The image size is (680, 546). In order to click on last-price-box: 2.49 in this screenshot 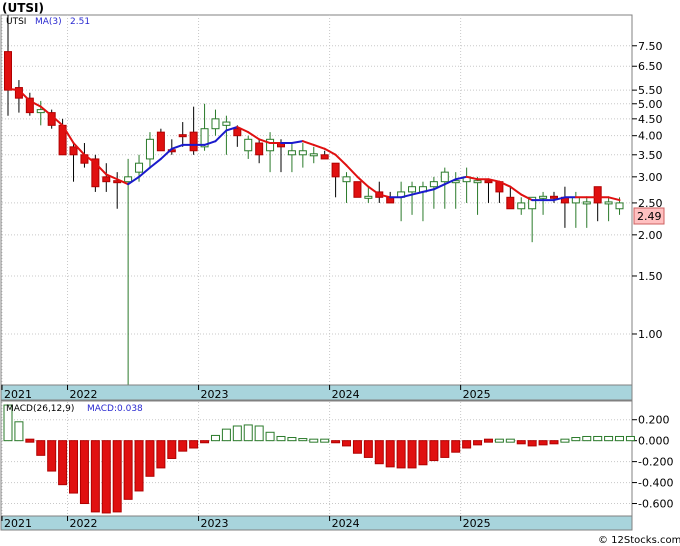, I will do `click(649, 216)`.